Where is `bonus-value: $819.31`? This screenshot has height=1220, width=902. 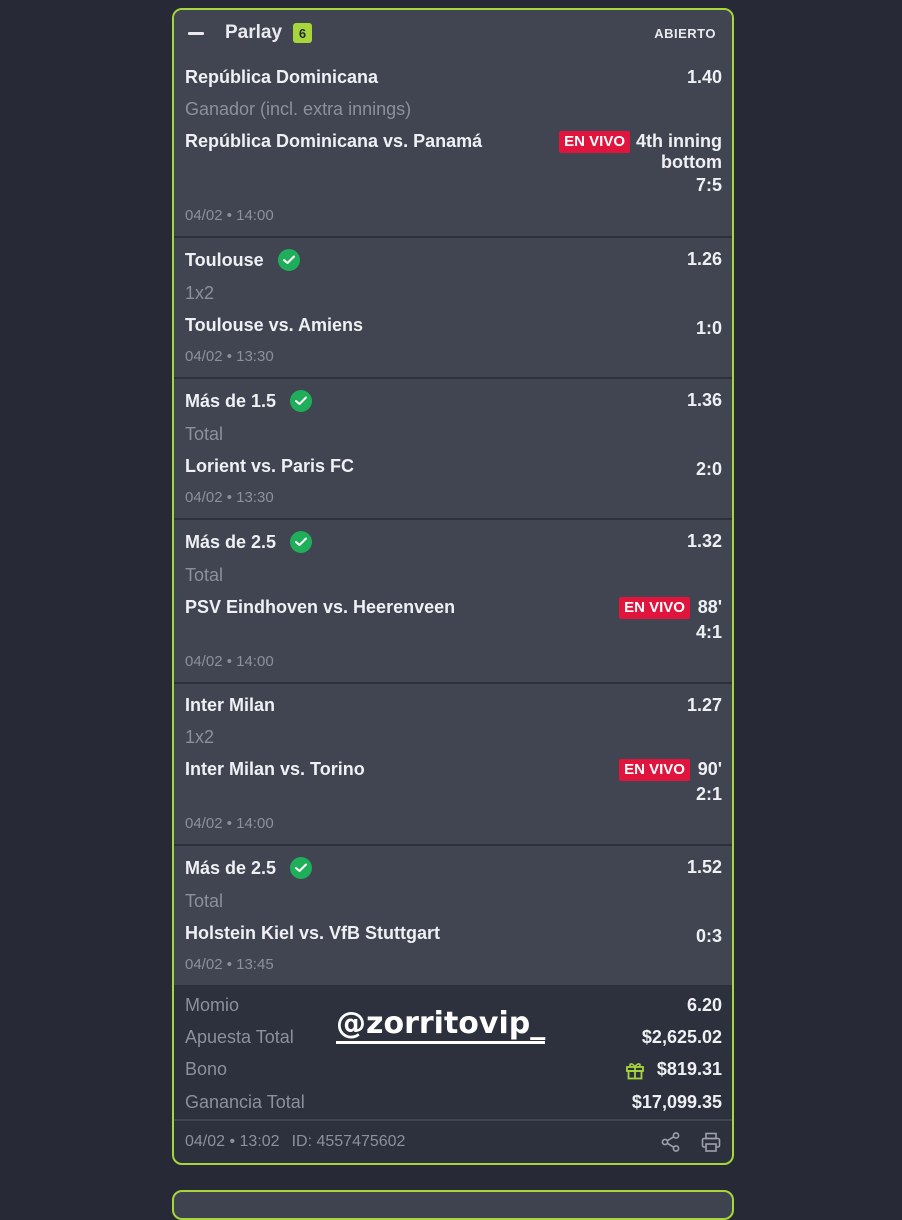
bonus-value: $819.31 is located at coordinates (689, 1069).